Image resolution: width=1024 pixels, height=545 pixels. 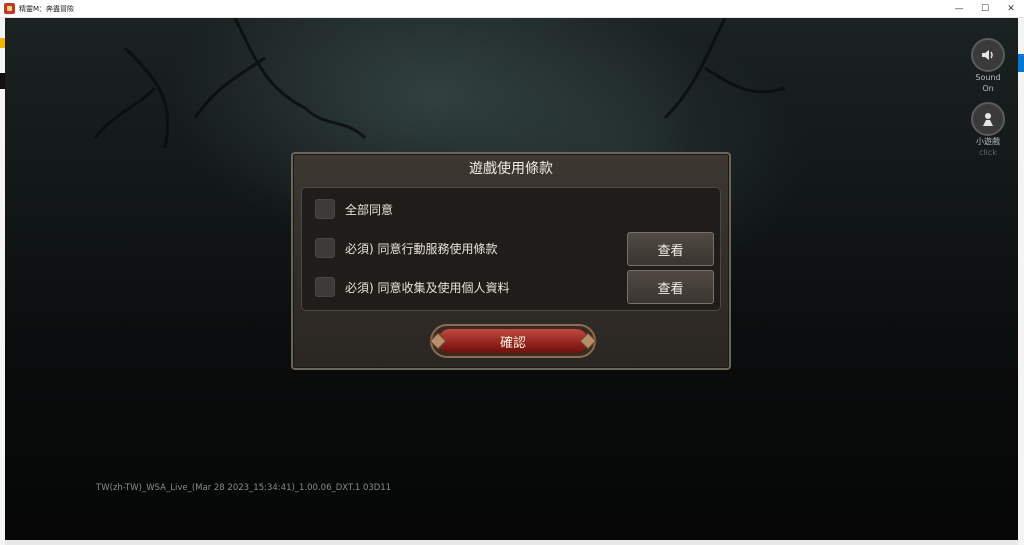 I want to click on terms-service-checkbox, so click(x=325, y=248).